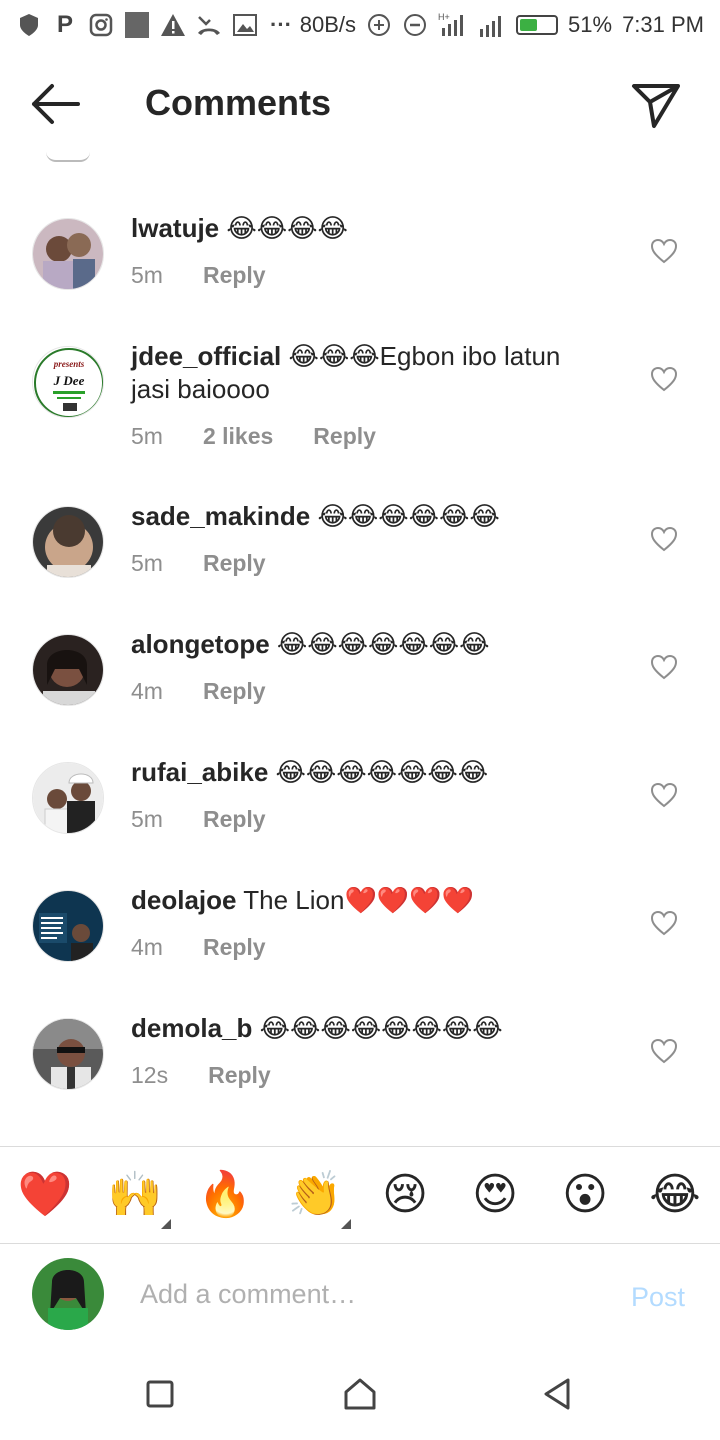  I want to click on partial-avatar-above, so click(68, 157).